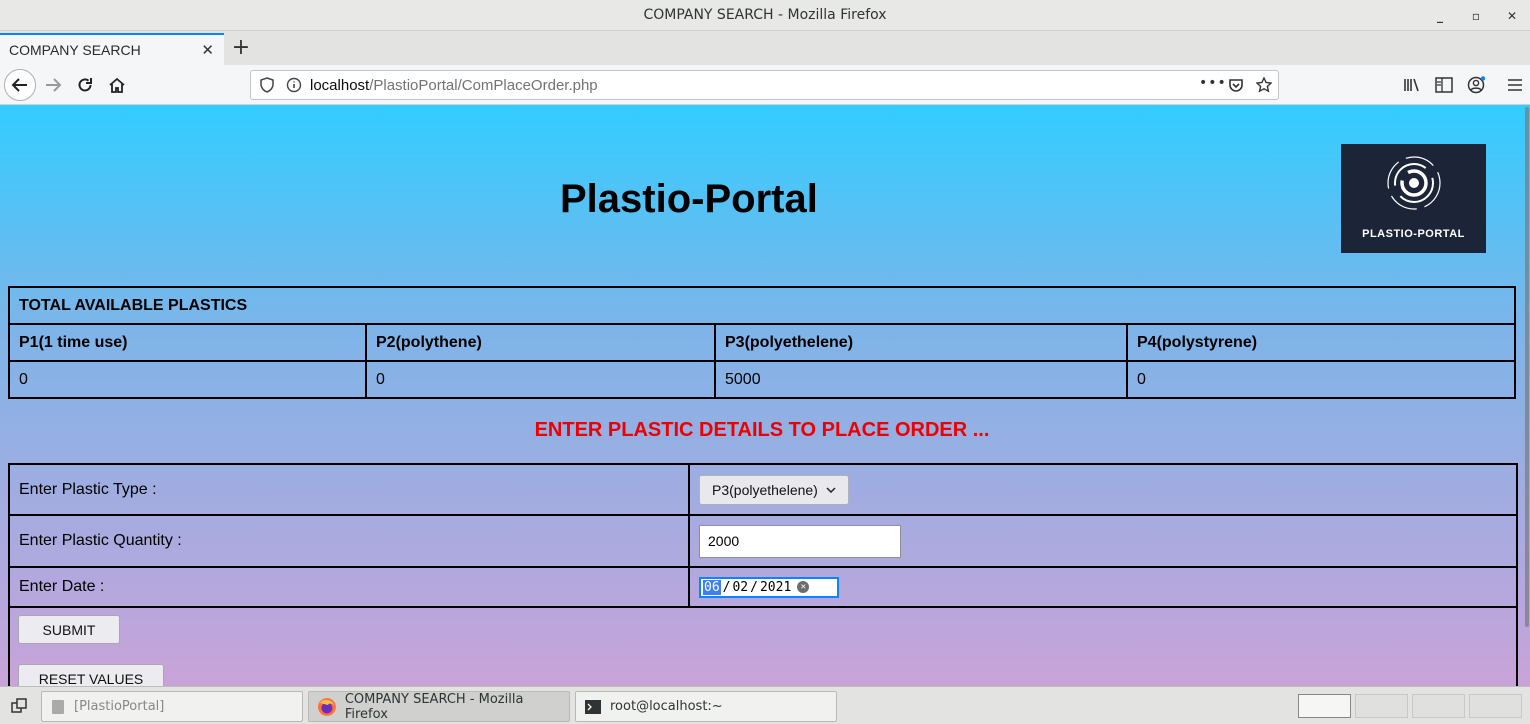 The height and width of the screenshot is (724, 1530). I want to click on window-controls: _ ▫ ✕, so click(1476, 15).